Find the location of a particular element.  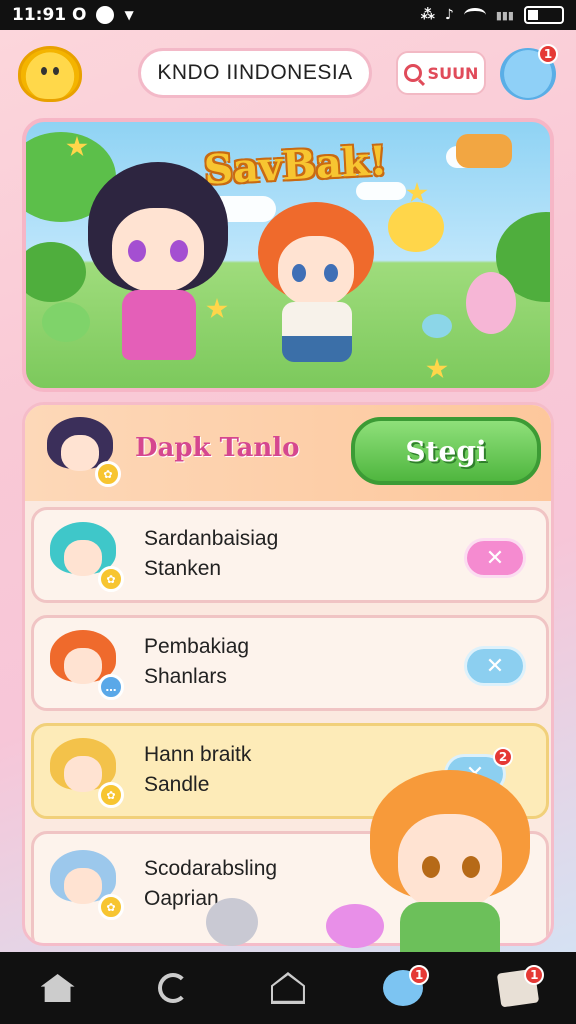

notifications-button: 1 is located at coordinates (529, 72).